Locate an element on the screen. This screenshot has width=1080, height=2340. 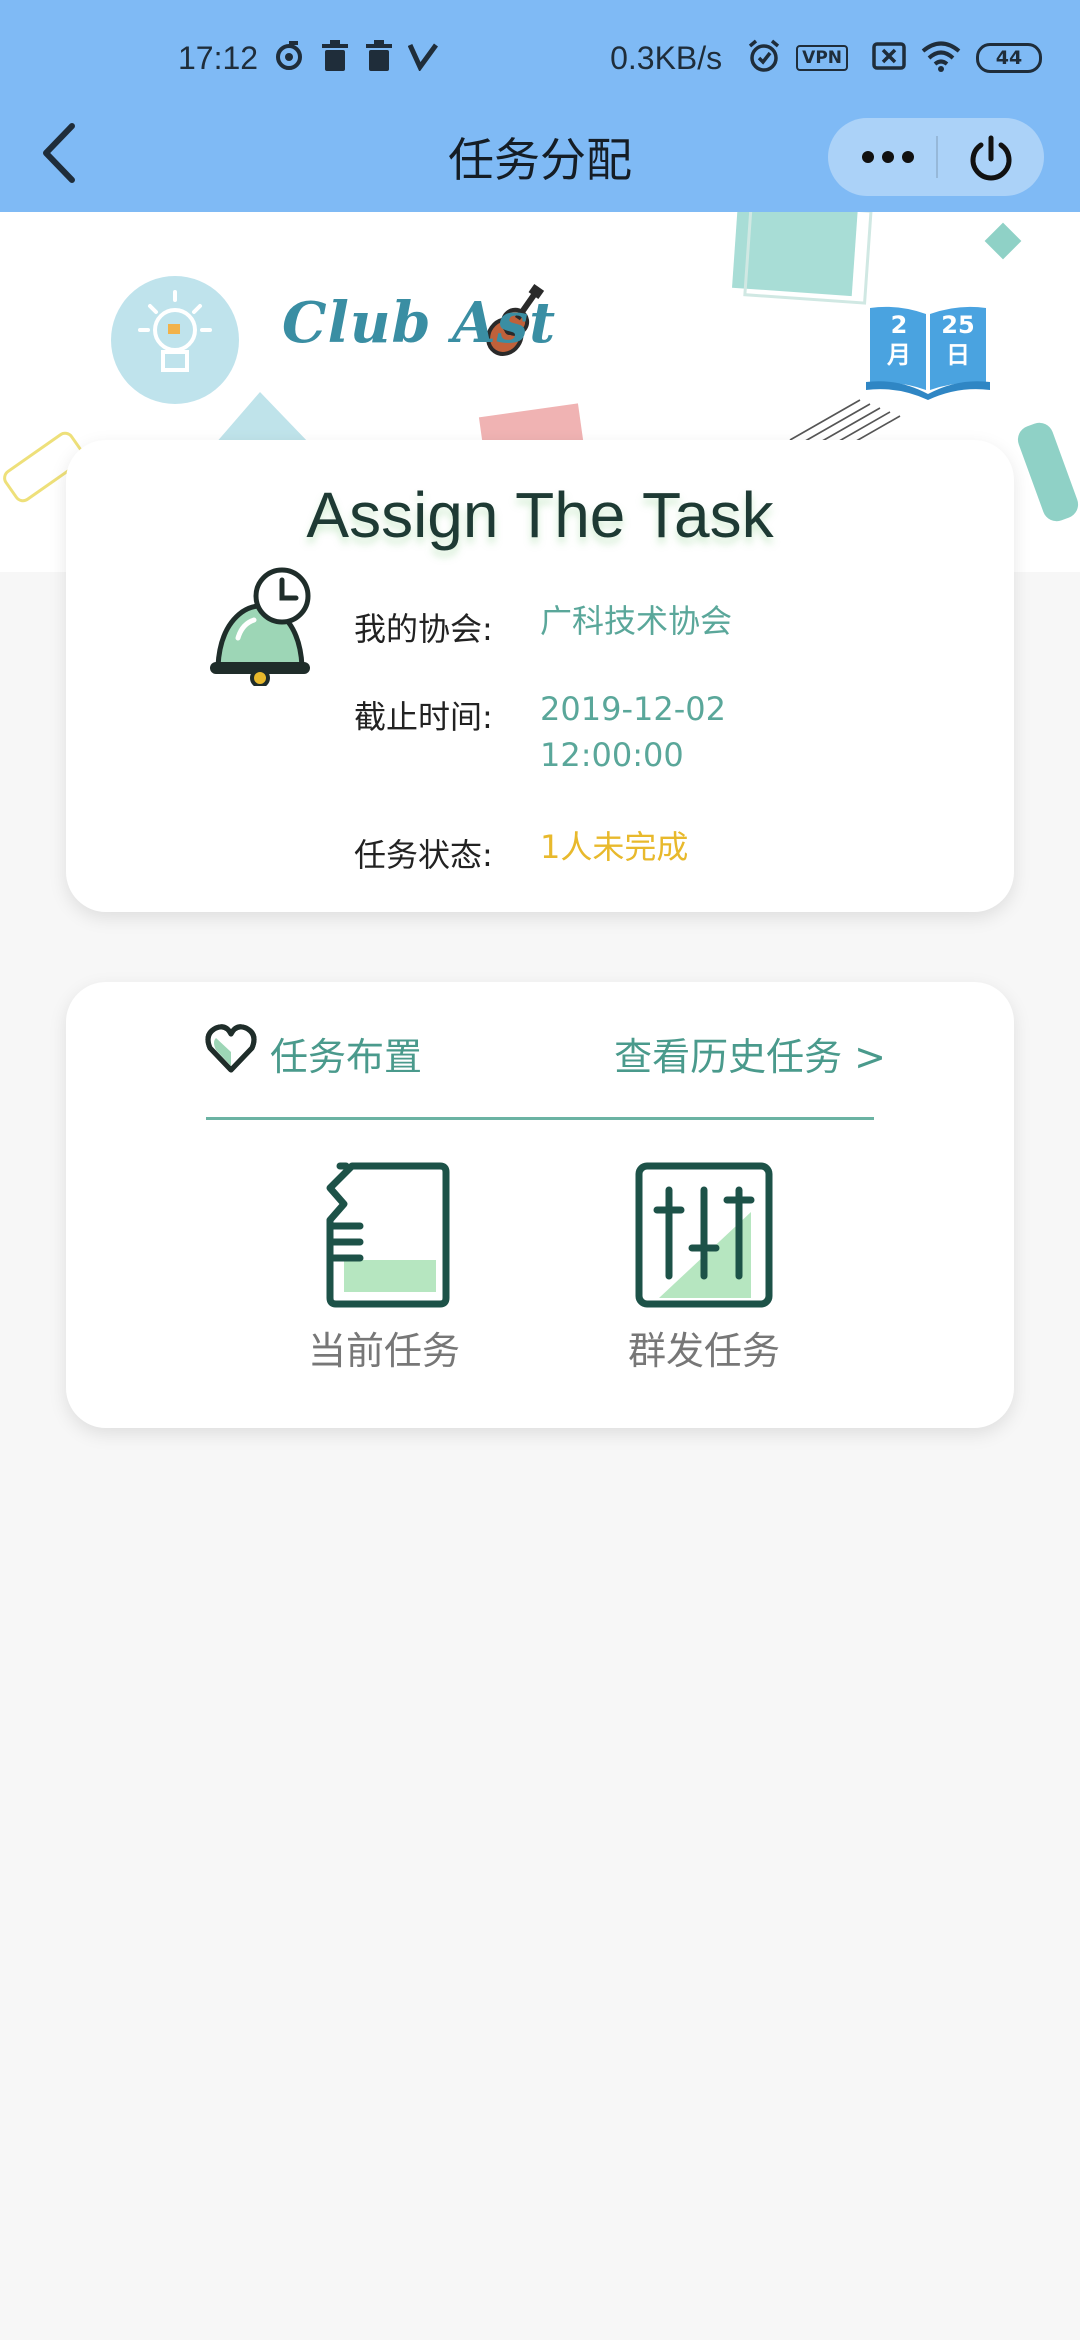
calendar-day: 25 日 is located at coordinates (958, 340).